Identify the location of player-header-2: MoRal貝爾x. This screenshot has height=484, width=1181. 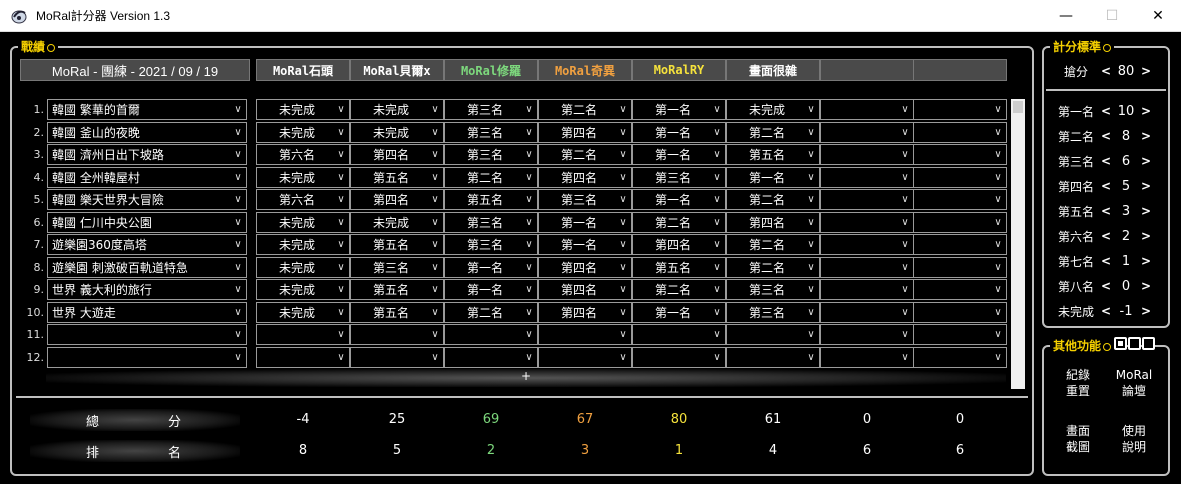
(397, 70).